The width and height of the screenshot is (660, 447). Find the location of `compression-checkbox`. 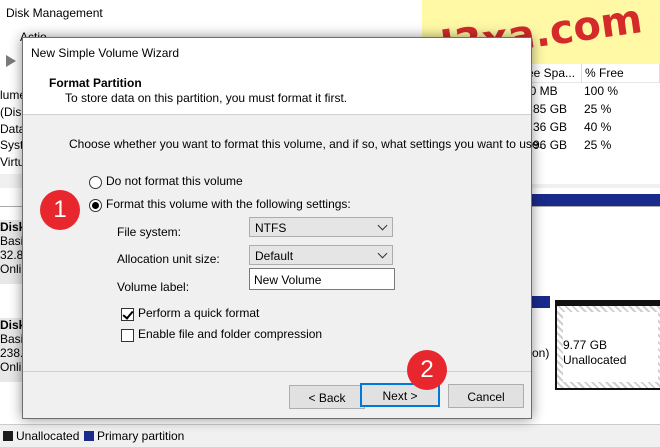

compression-checkbox is located at coordinates (127, 335).